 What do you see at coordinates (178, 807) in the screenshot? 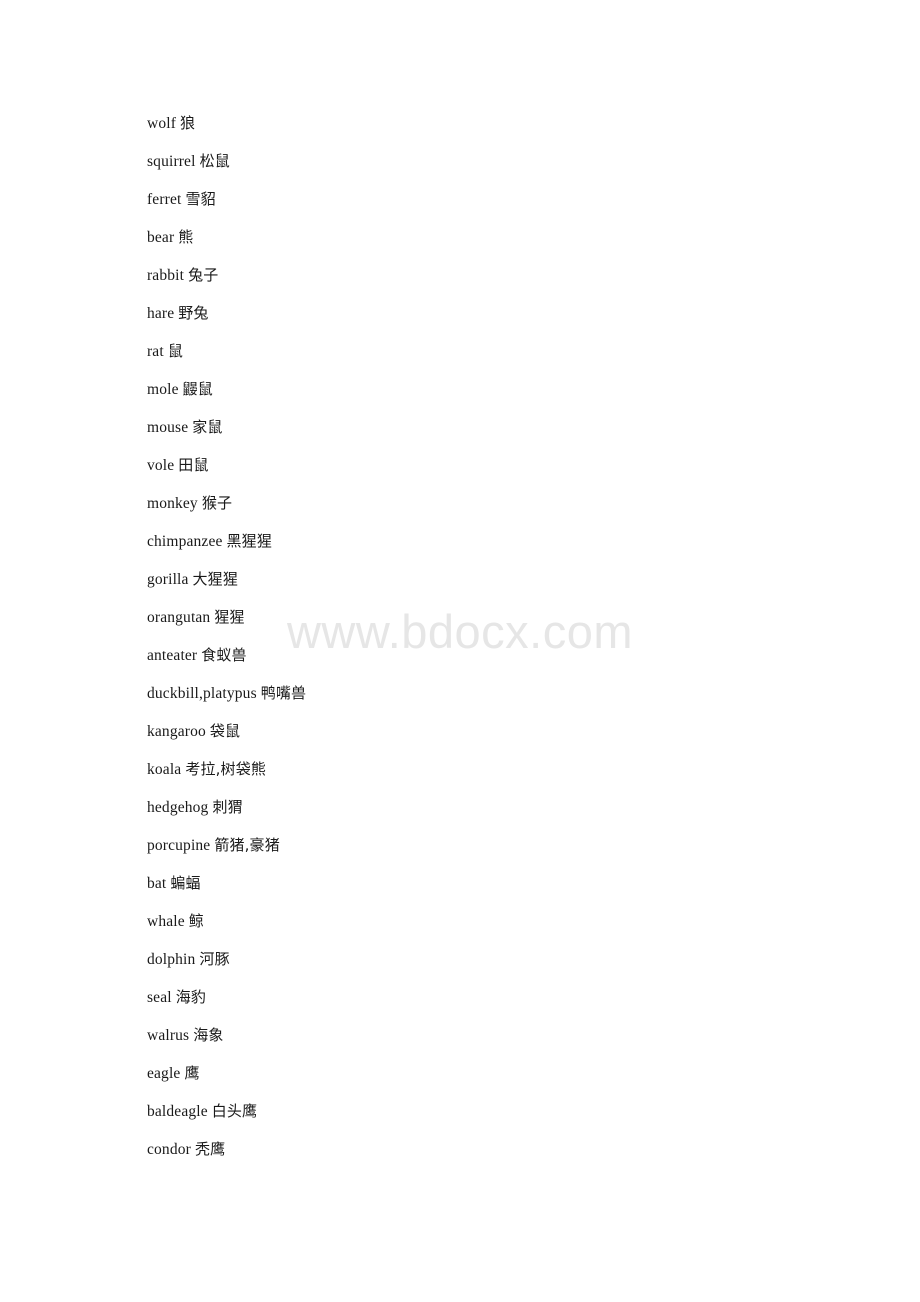
I see `vocabulary-entry-english: hedgehog` at bounding box center [178, 807].